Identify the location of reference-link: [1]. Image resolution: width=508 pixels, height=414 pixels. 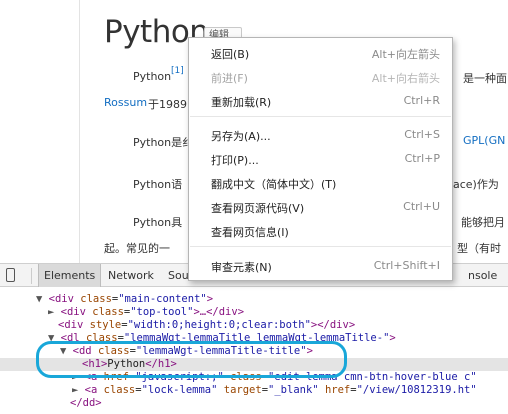
(177, 71).